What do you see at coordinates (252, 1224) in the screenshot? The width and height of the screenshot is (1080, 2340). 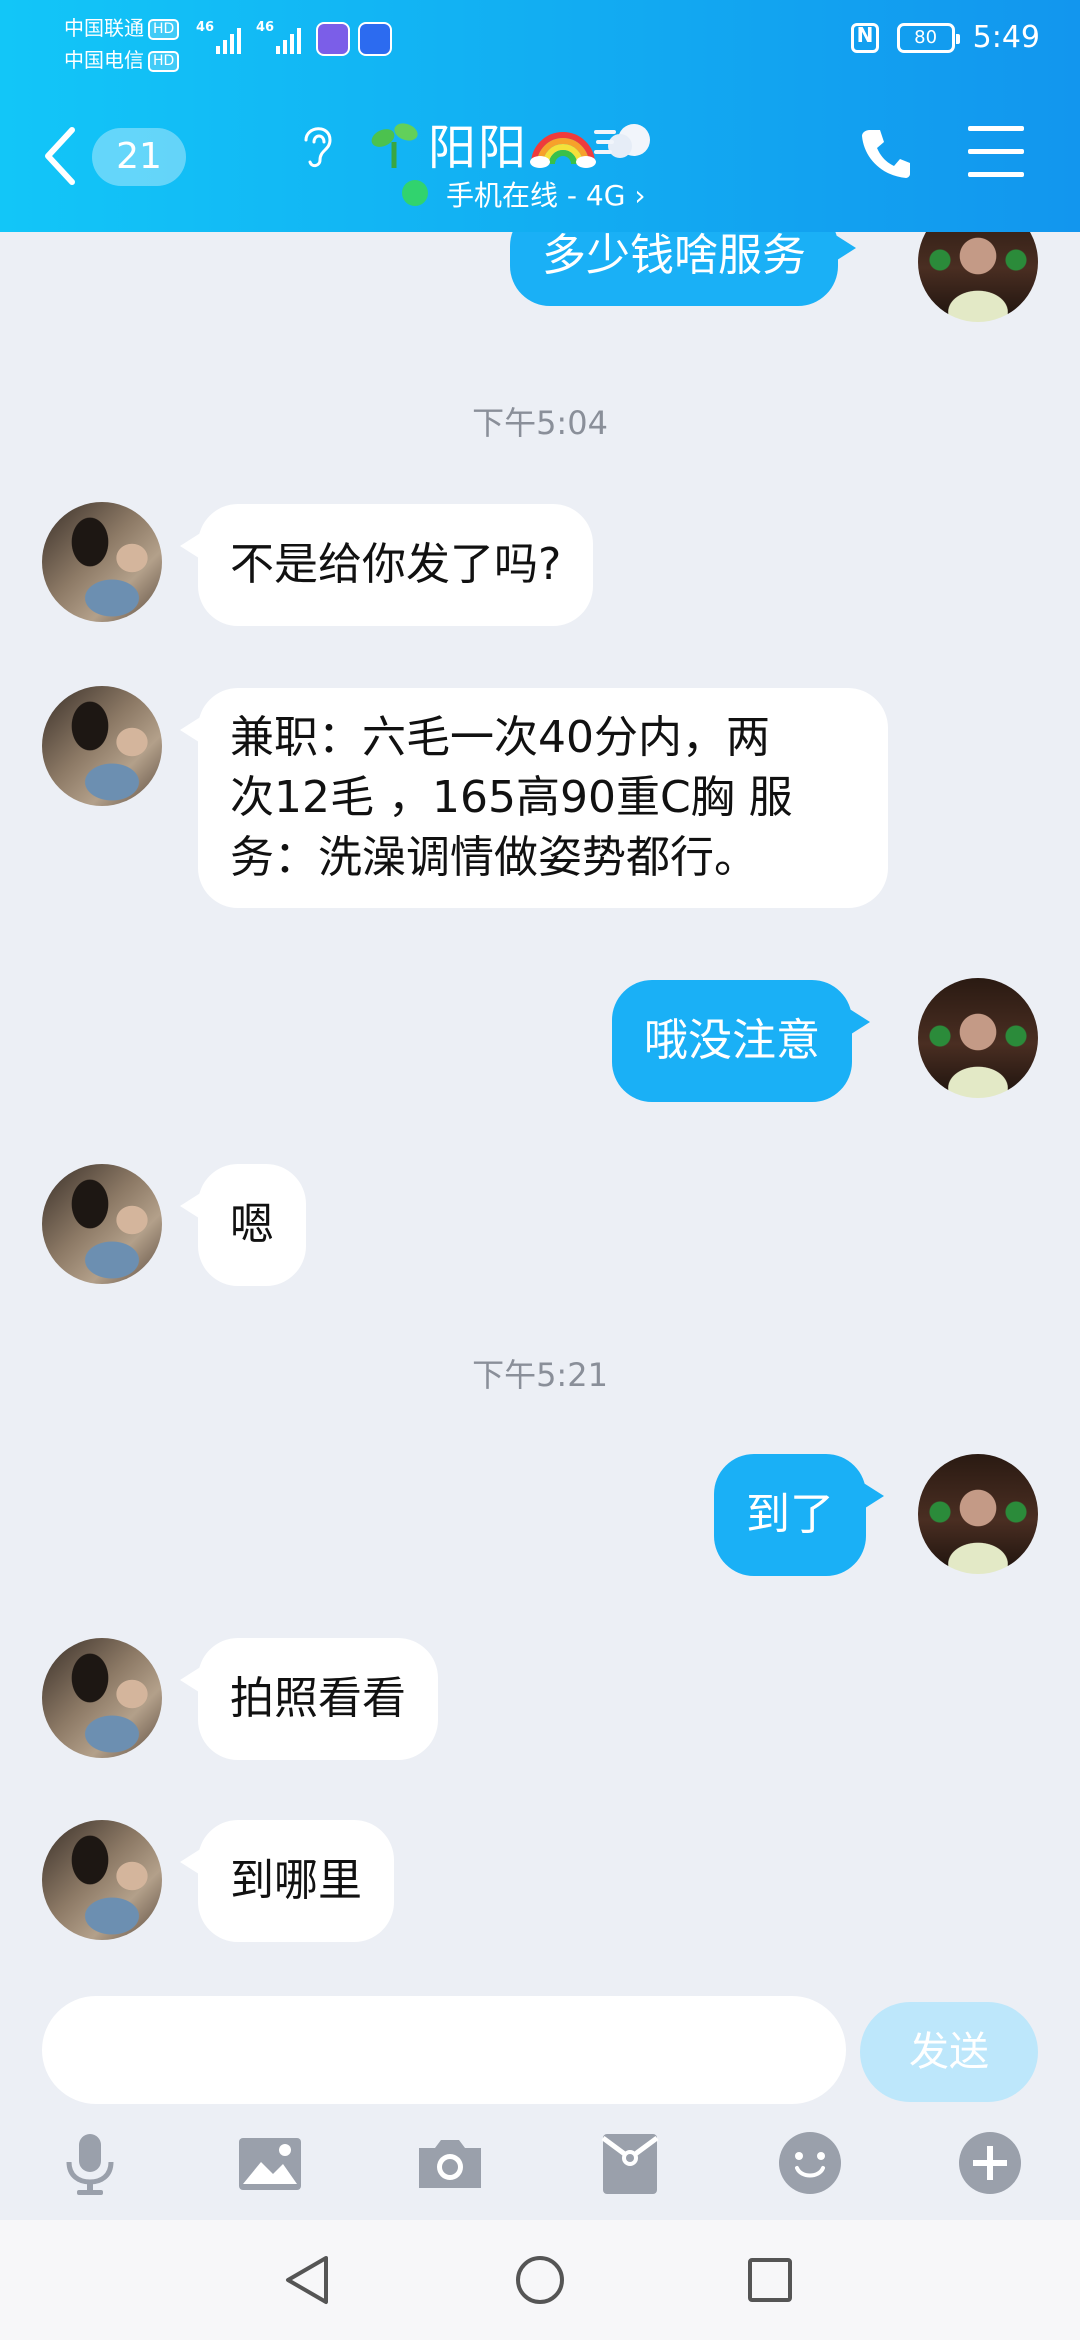 I see `message-text: 嗯` at bounding box center [252, 1224].